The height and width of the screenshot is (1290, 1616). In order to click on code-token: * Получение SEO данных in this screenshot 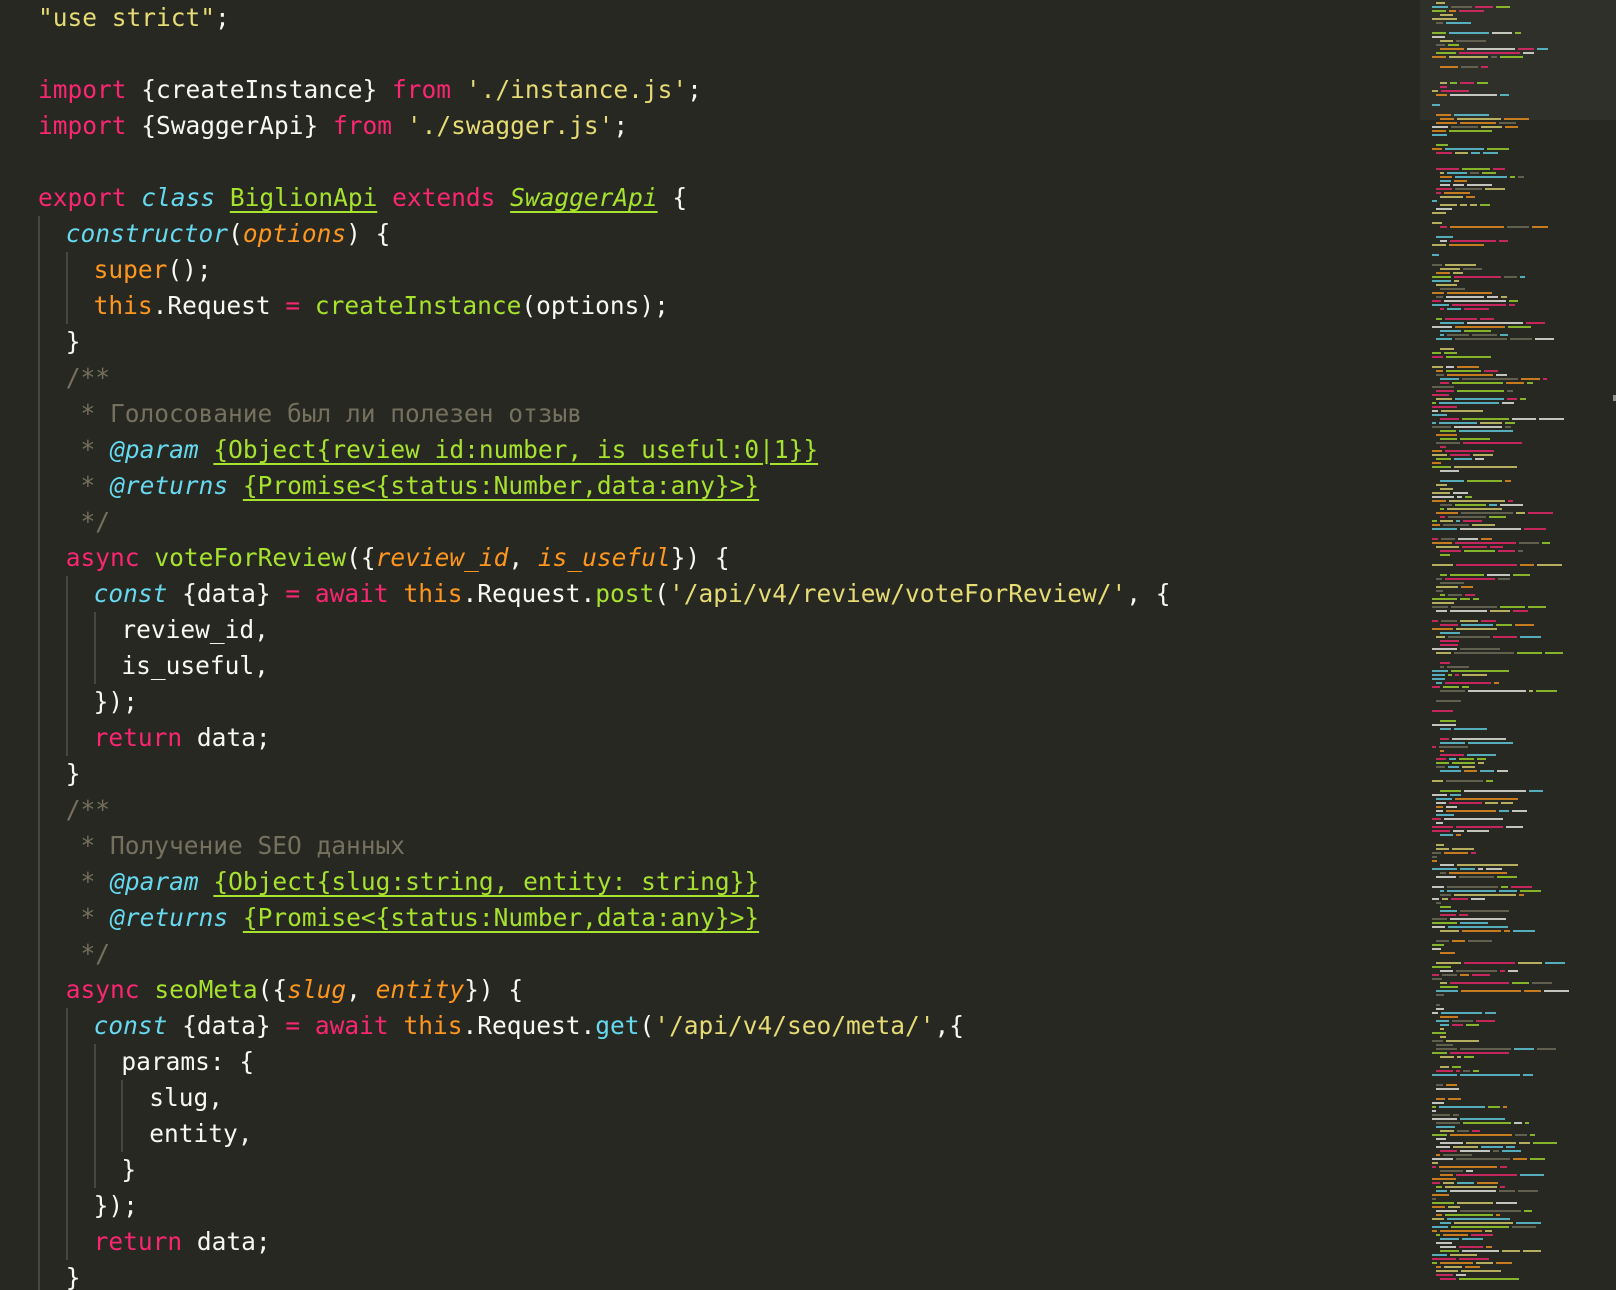, I will do `click(235, 845)`.